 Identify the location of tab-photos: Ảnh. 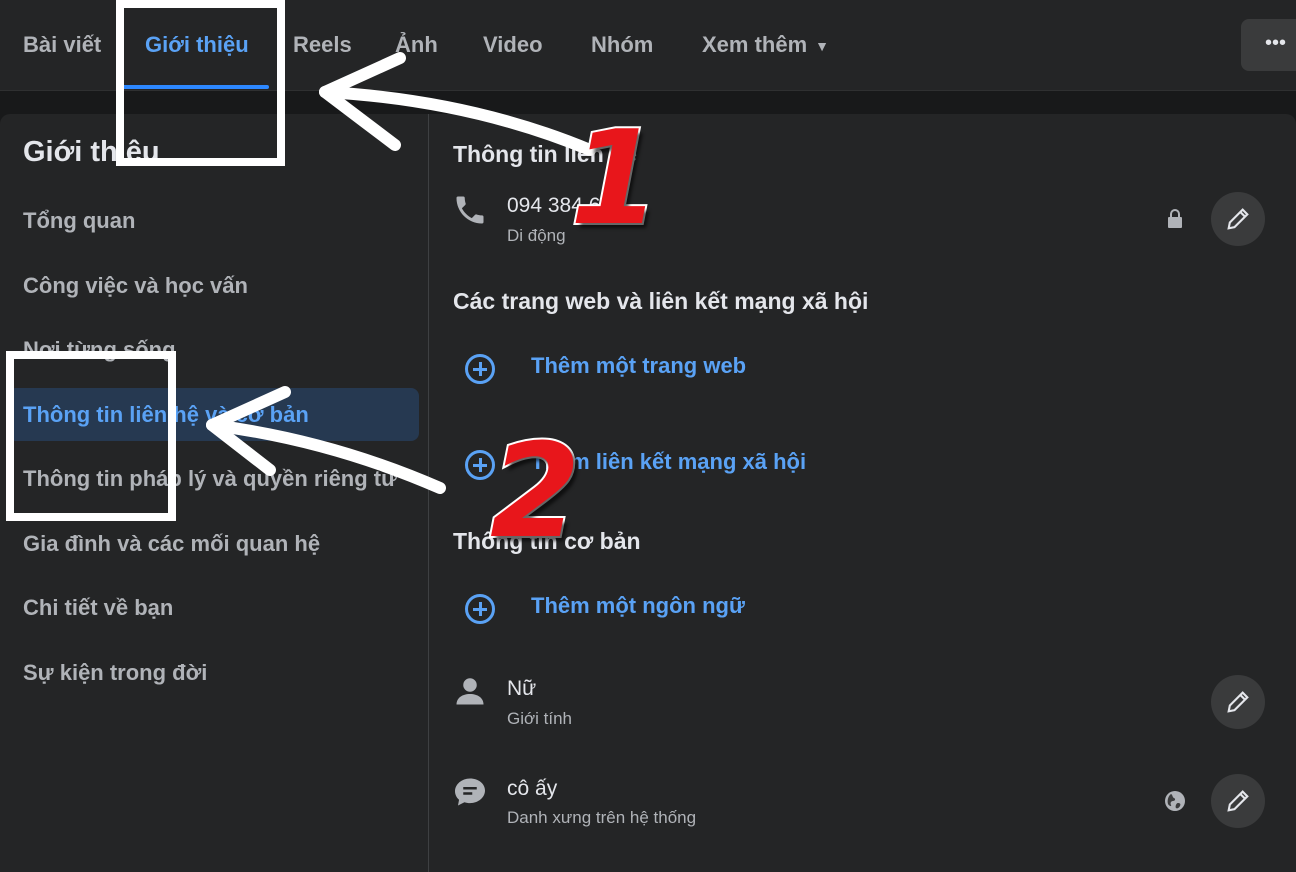
(416, 45).